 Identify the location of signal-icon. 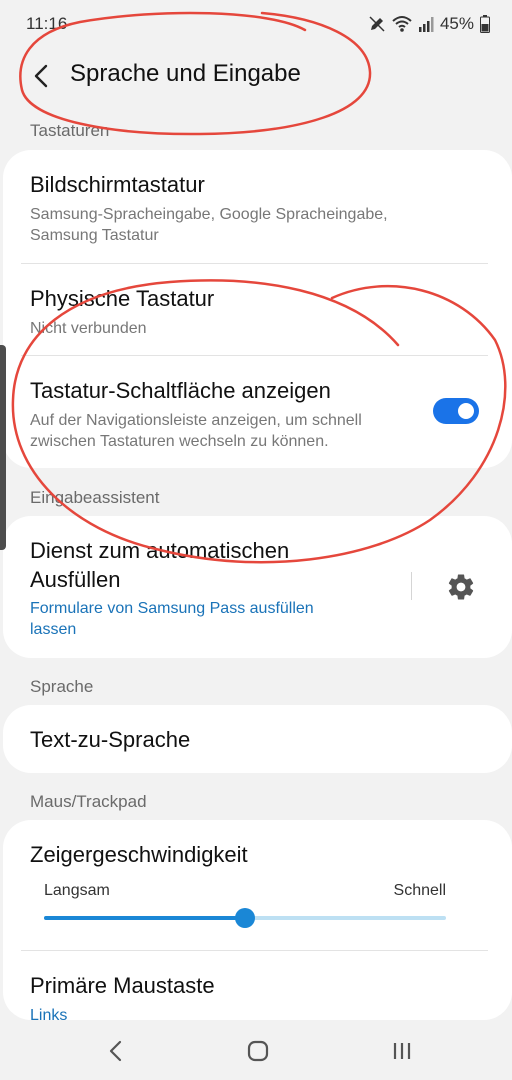
(426, 24).